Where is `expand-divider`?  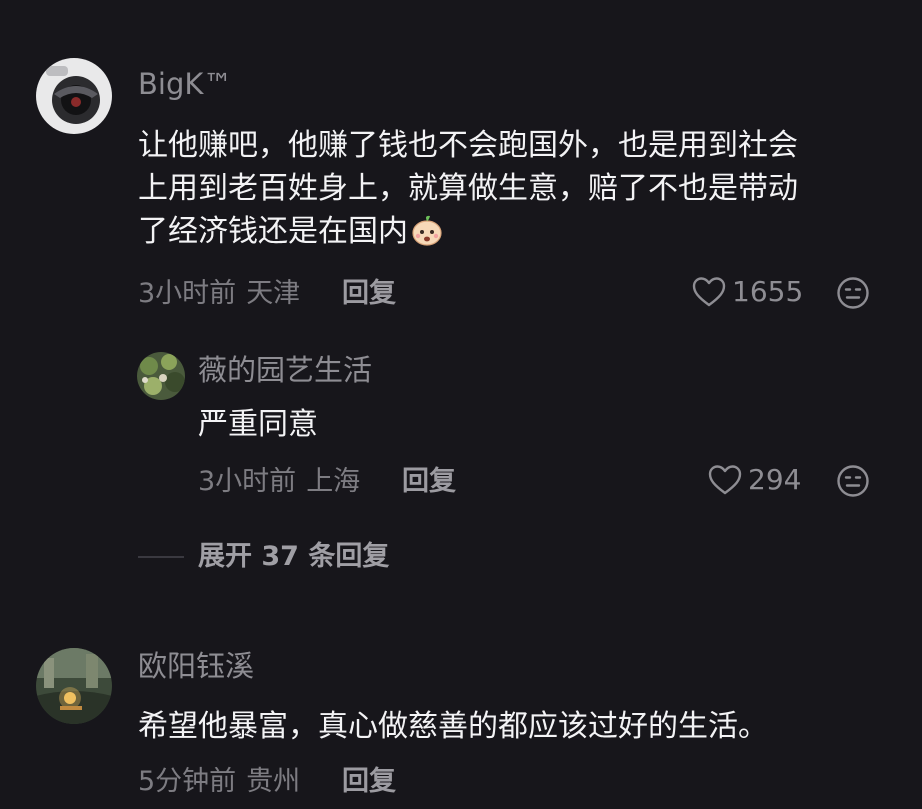
expand-divider is located at coordinates (161, 556).